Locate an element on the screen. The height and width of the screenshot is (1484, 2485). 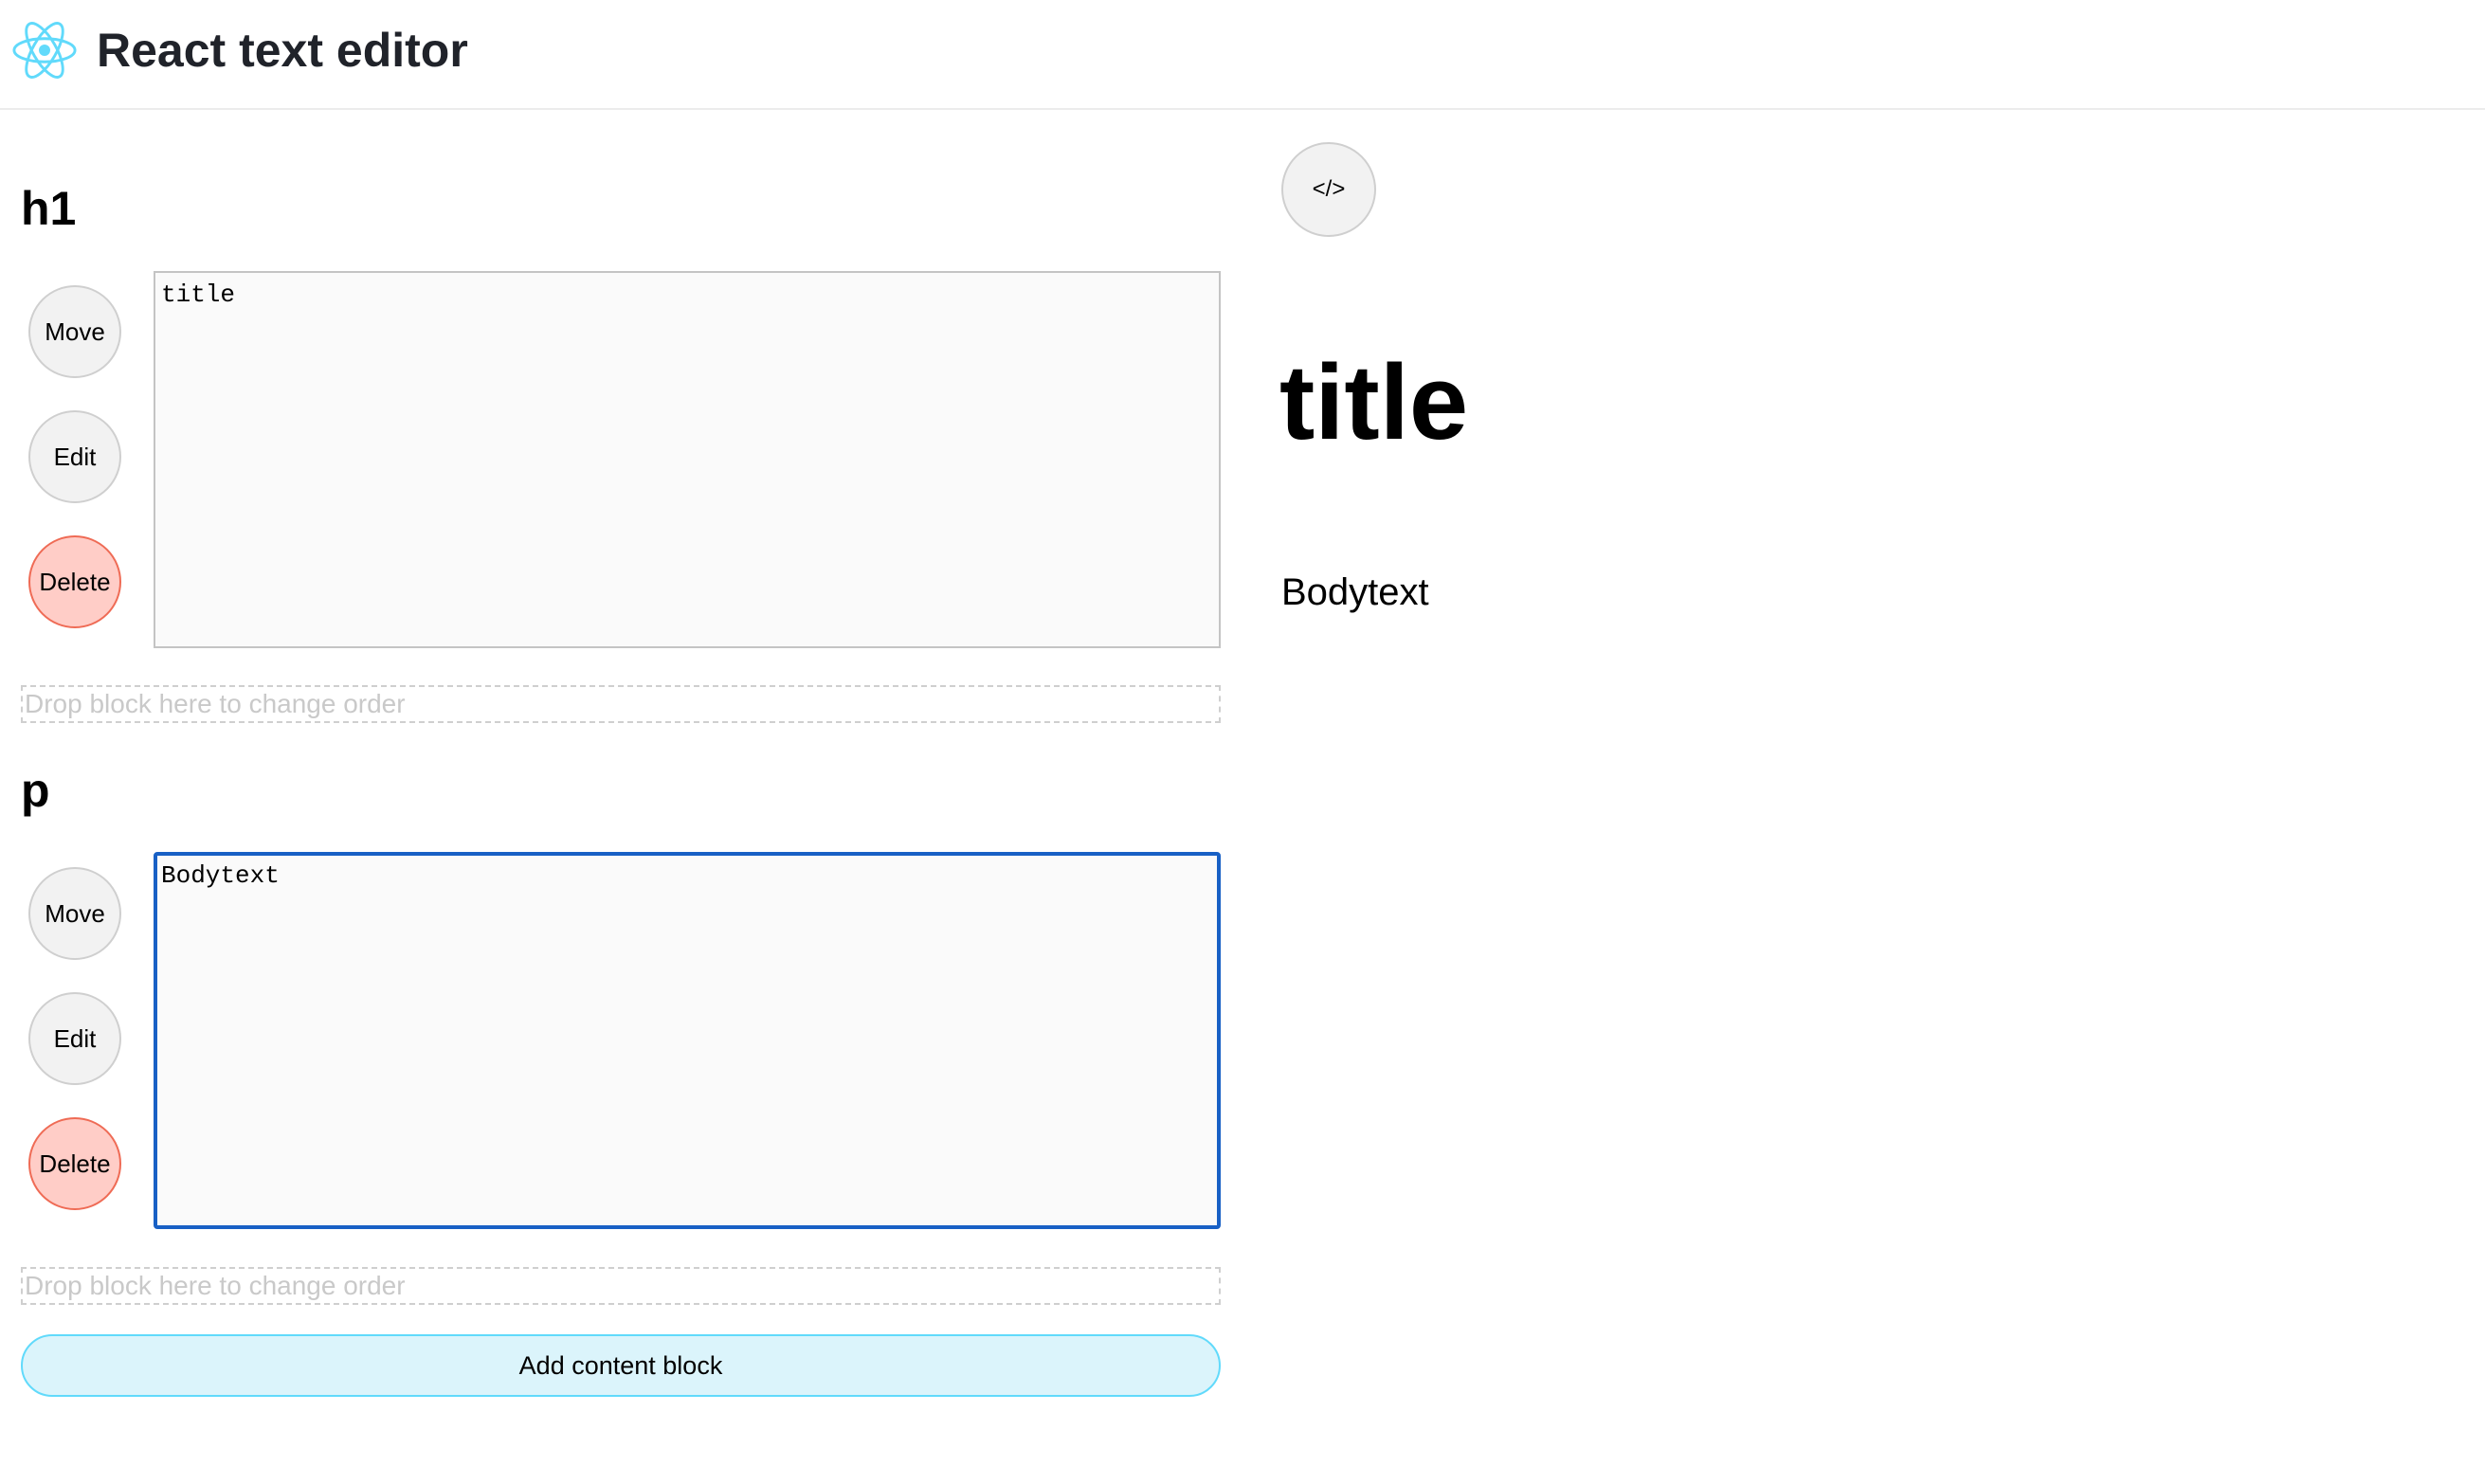
block-content-input: title is located at coordinates (687, 459).